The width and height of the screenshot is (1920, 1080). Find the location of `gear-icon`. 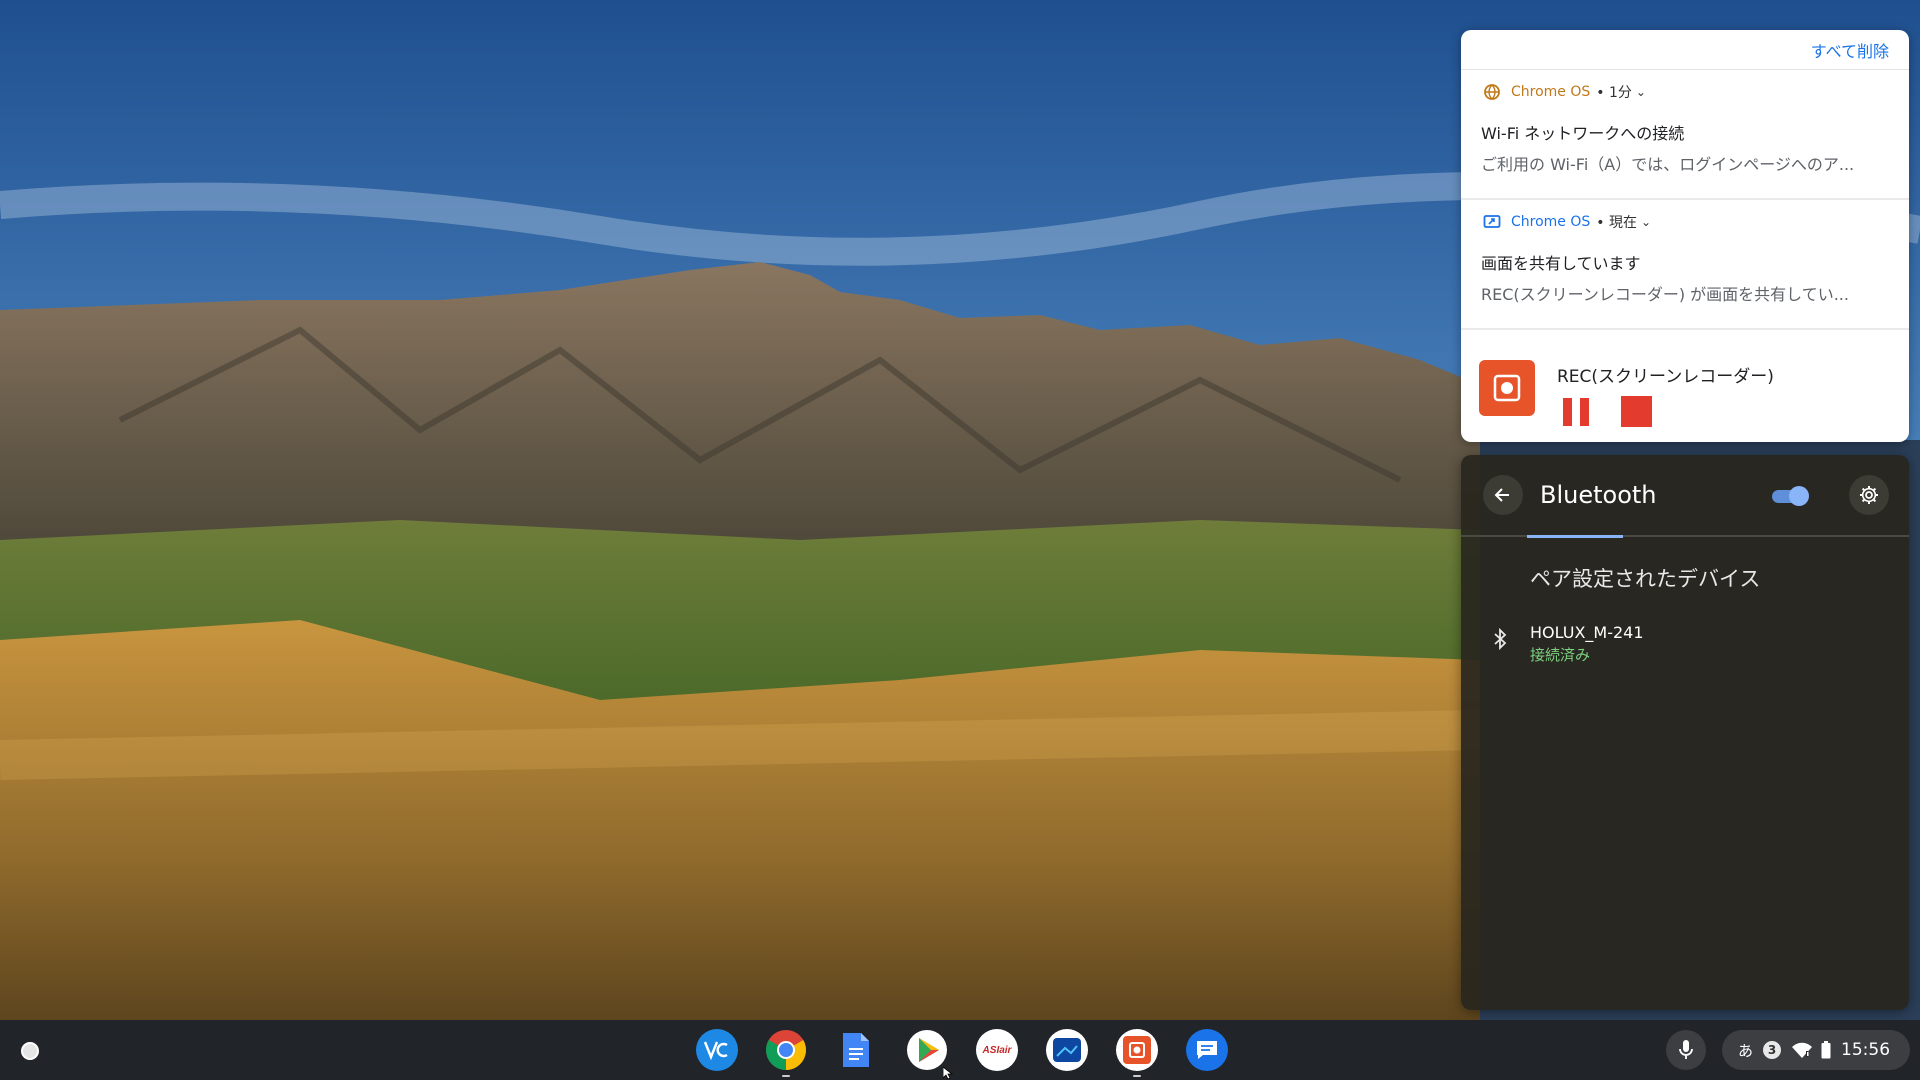

gear-icon is located at coordinates (1869, 495).